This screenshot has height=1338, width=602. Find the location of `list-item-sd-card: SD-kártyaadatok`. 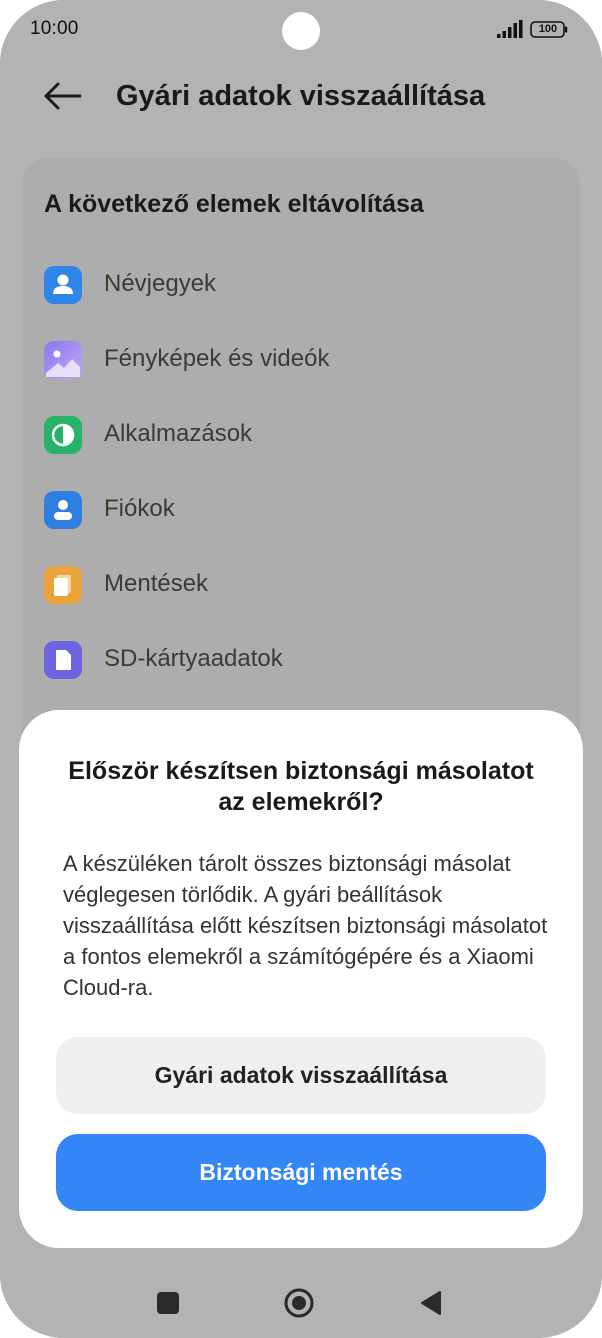

list-item-sd-card: SD-kártyaadatok is located at coordinates (304, 659).